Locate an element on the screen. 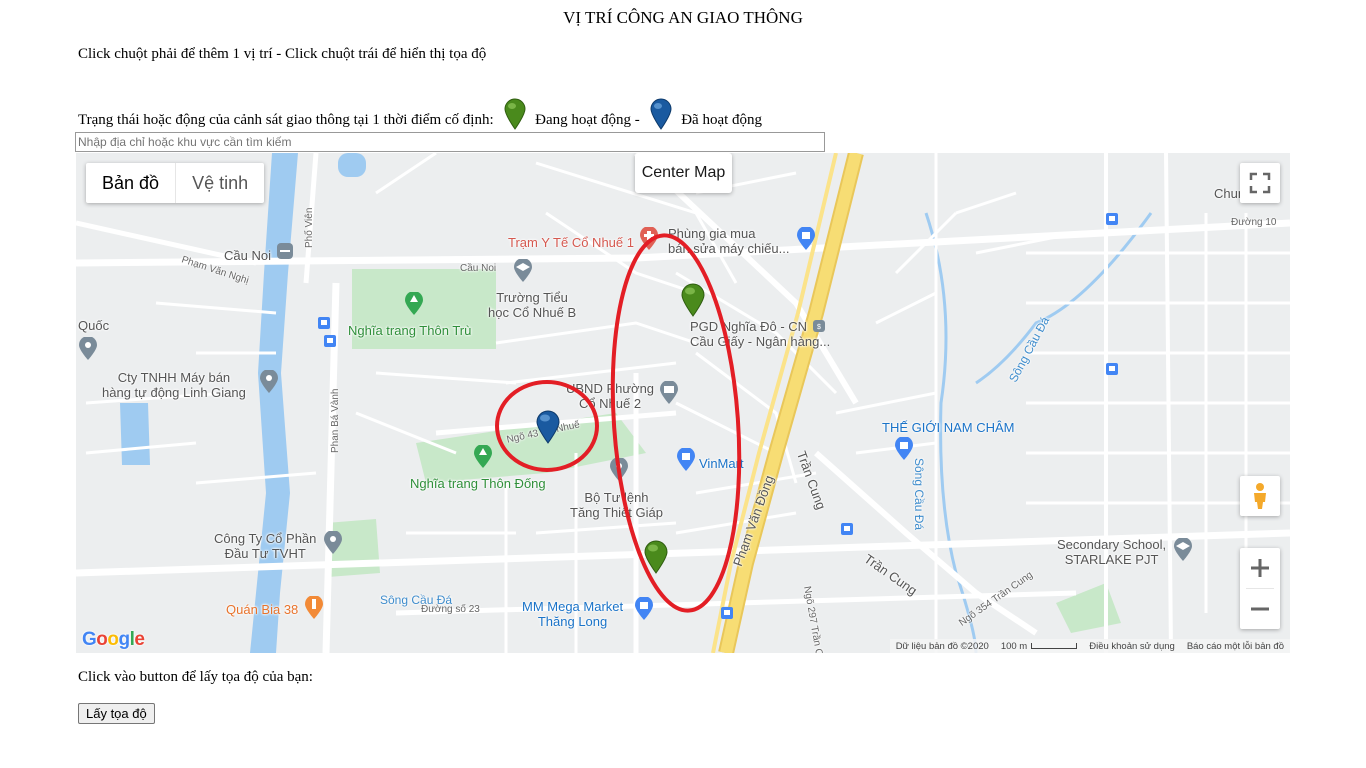 Image resolution: width=1366 pixels, height=768 pixels. get-coords-label: Click vào button để lấy tọa độ của bạn: is located at coordinates (195, 677).